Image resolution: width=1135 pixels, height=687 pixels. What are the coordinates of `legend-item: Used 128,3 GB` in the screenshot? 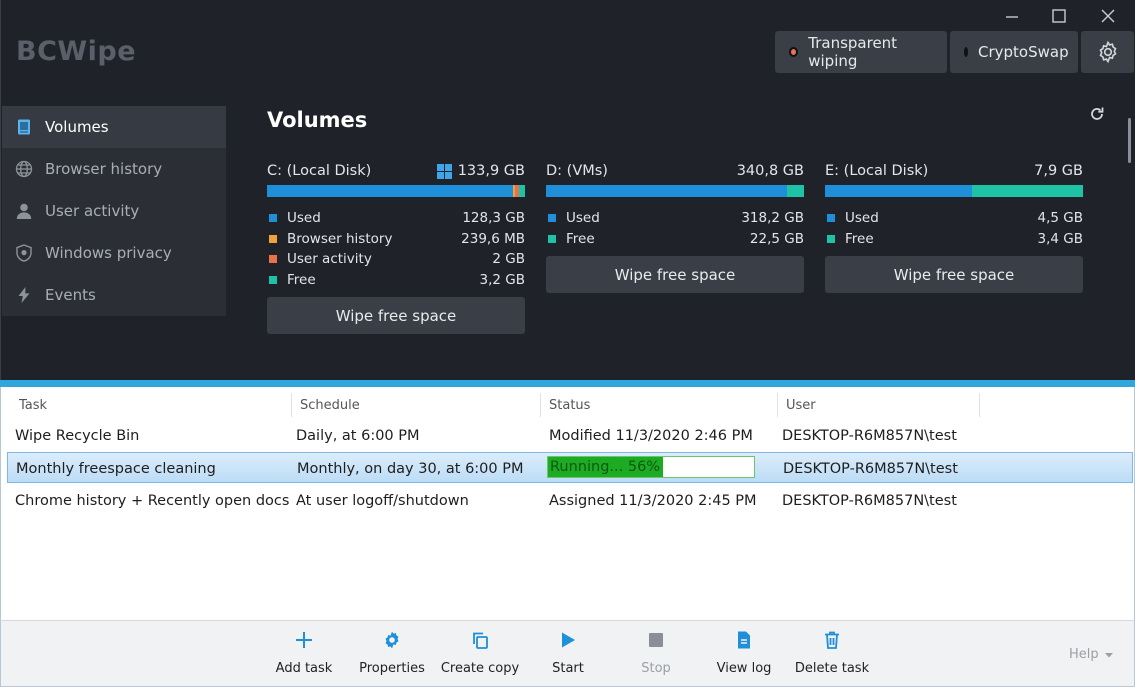 It's located at (396, 218).